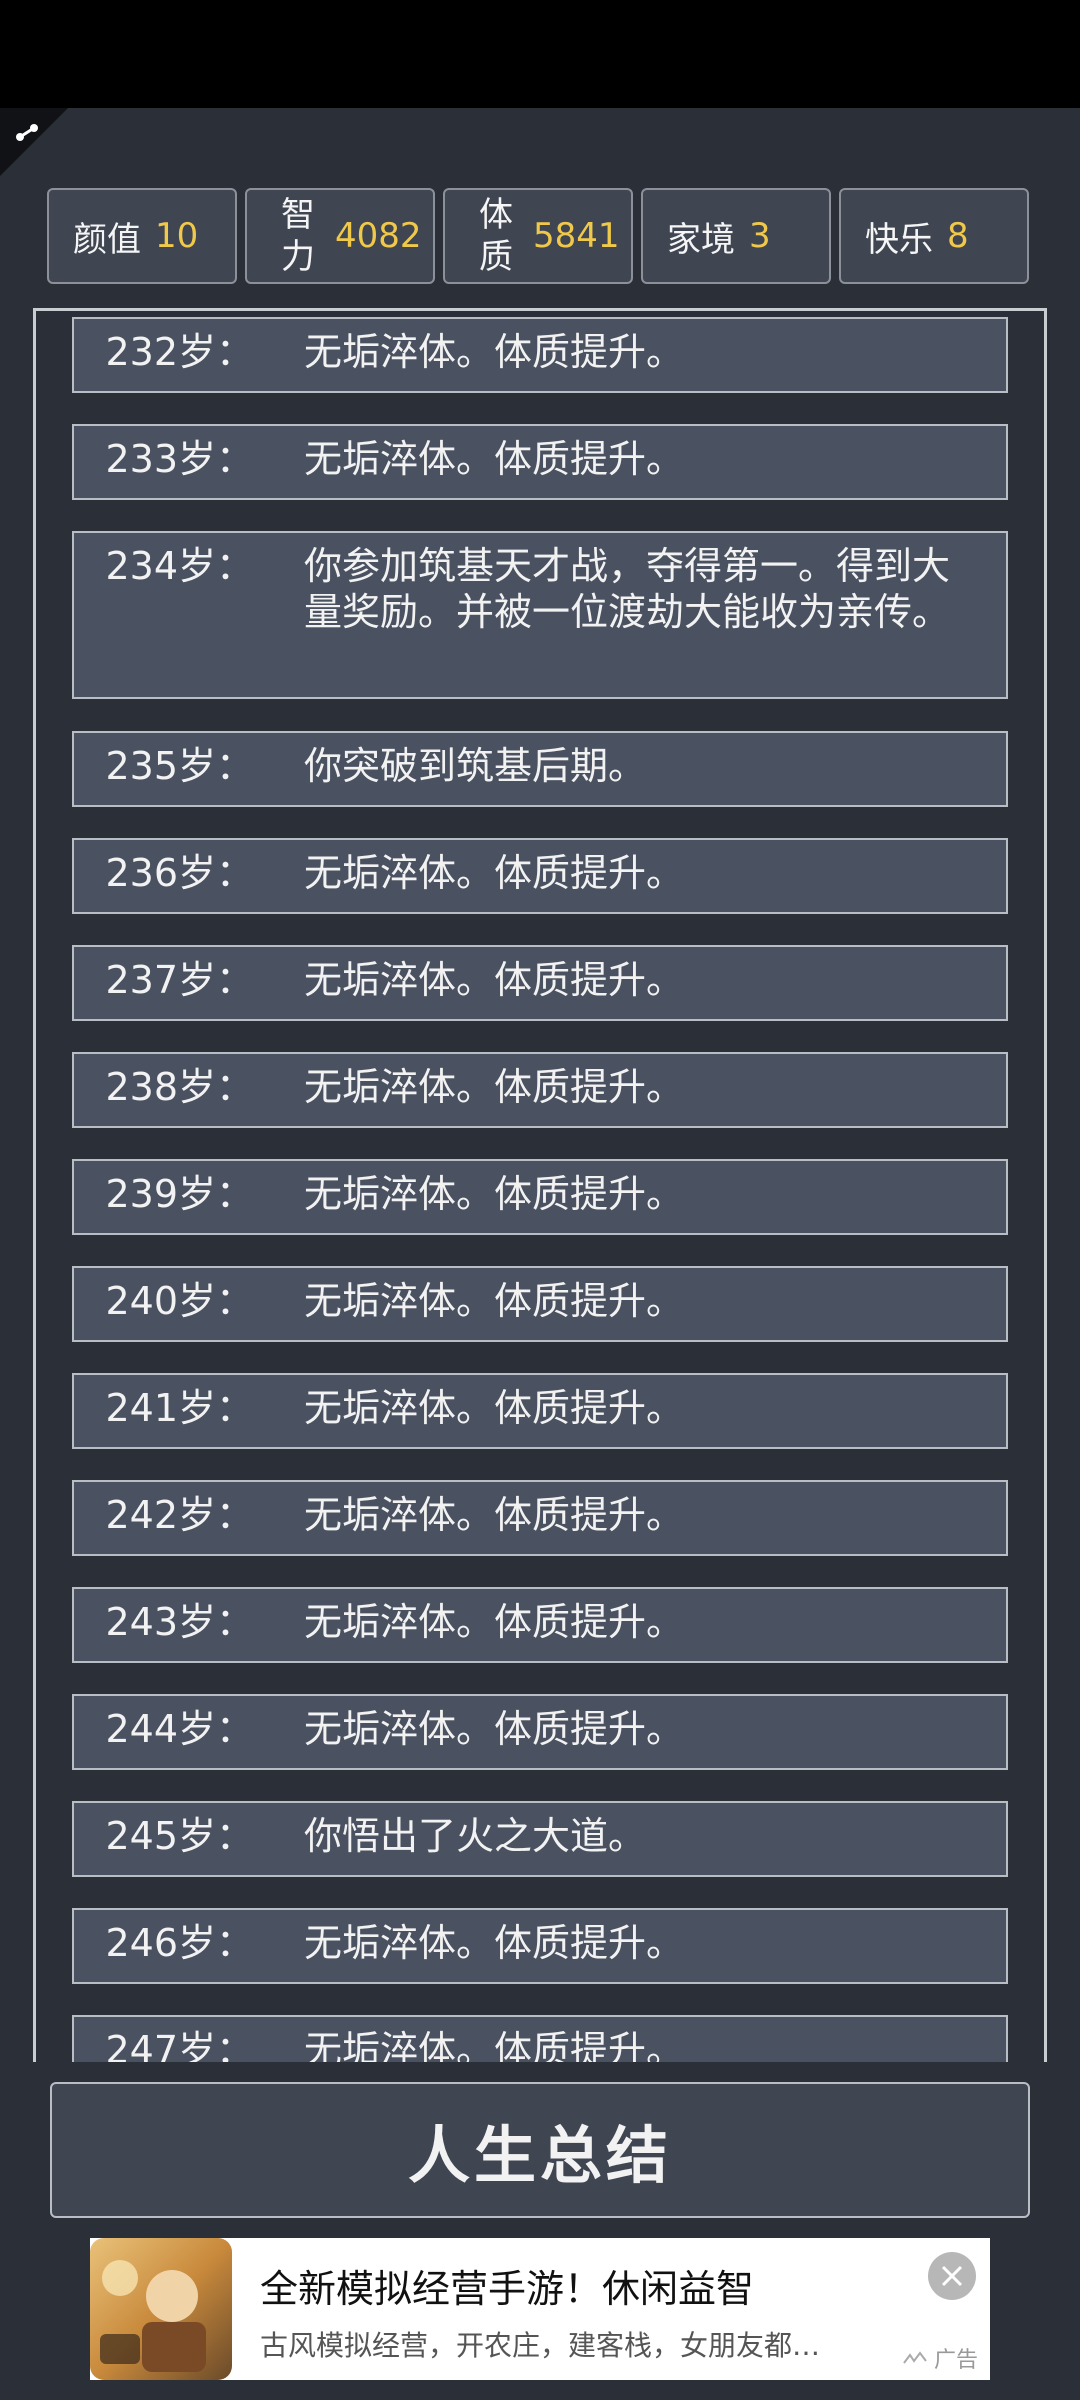 The height and width of the screenshot is (2400, 1080). I want to click on log-entry: 234岁： 你参加筑基天才战，夺得第一。得到大量奖励。并被一位渡劫大能收为亲传。, so click(540, 615).